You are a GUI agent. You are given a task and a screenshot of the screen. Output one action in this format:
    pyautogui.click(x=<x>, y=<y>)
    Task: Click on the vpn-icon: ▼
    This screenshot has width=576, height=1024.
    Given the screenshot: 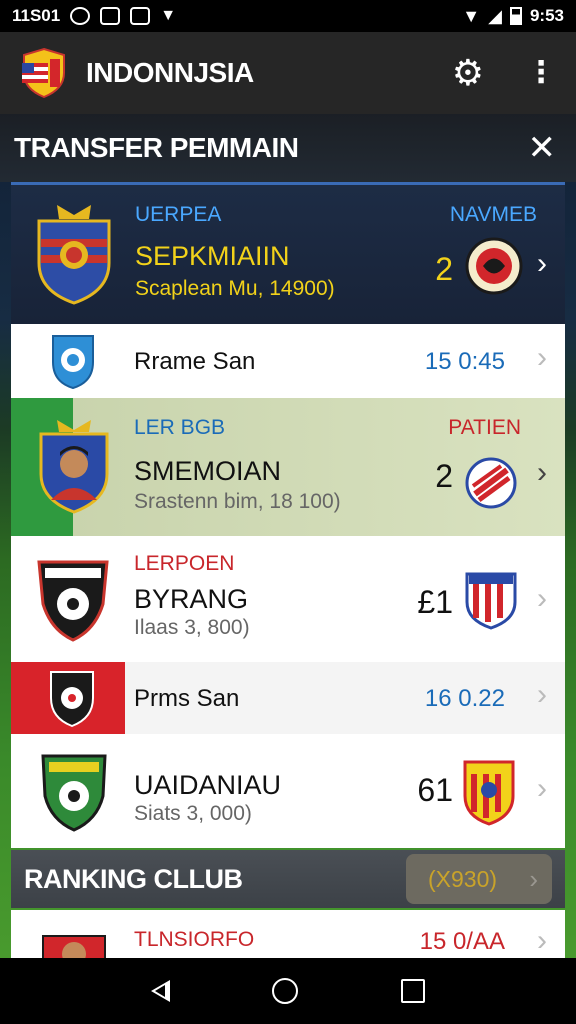 What is the action you would take?
    pyautogui.click(x=168, y=15)
    